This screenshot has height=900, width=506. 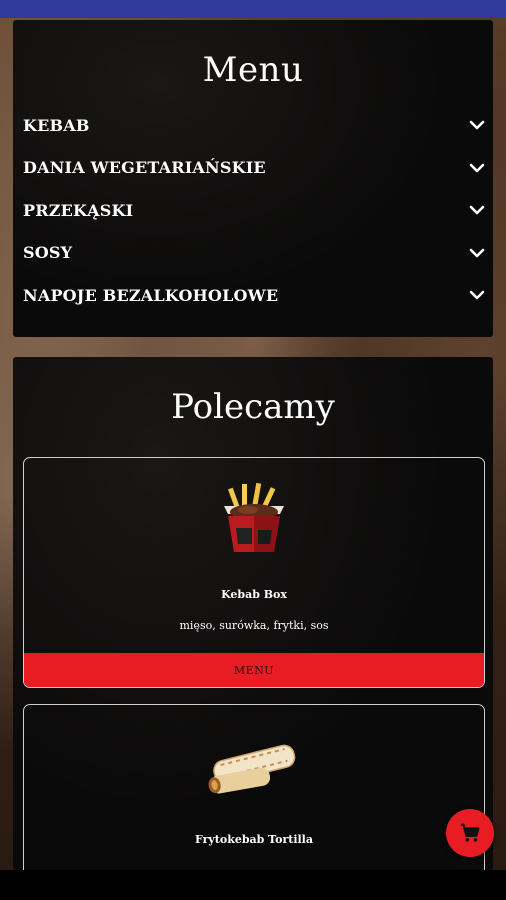 What do you see at coordinates (253, 885) in the screenshot?
I see `system-navigation-bar` at bounding box center [253, 885].